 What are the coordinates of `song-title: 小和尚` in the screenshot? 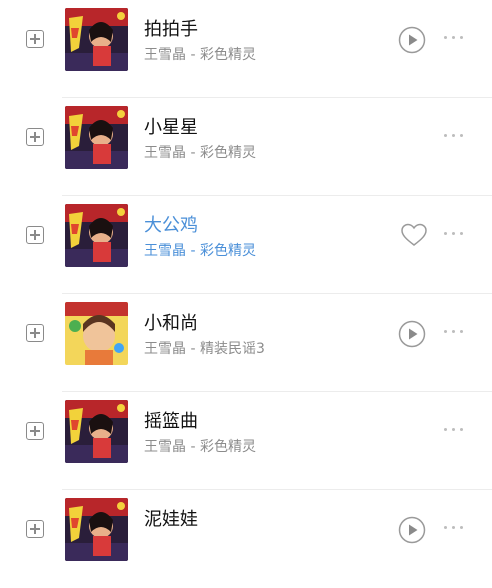 It's located at (171, 323).